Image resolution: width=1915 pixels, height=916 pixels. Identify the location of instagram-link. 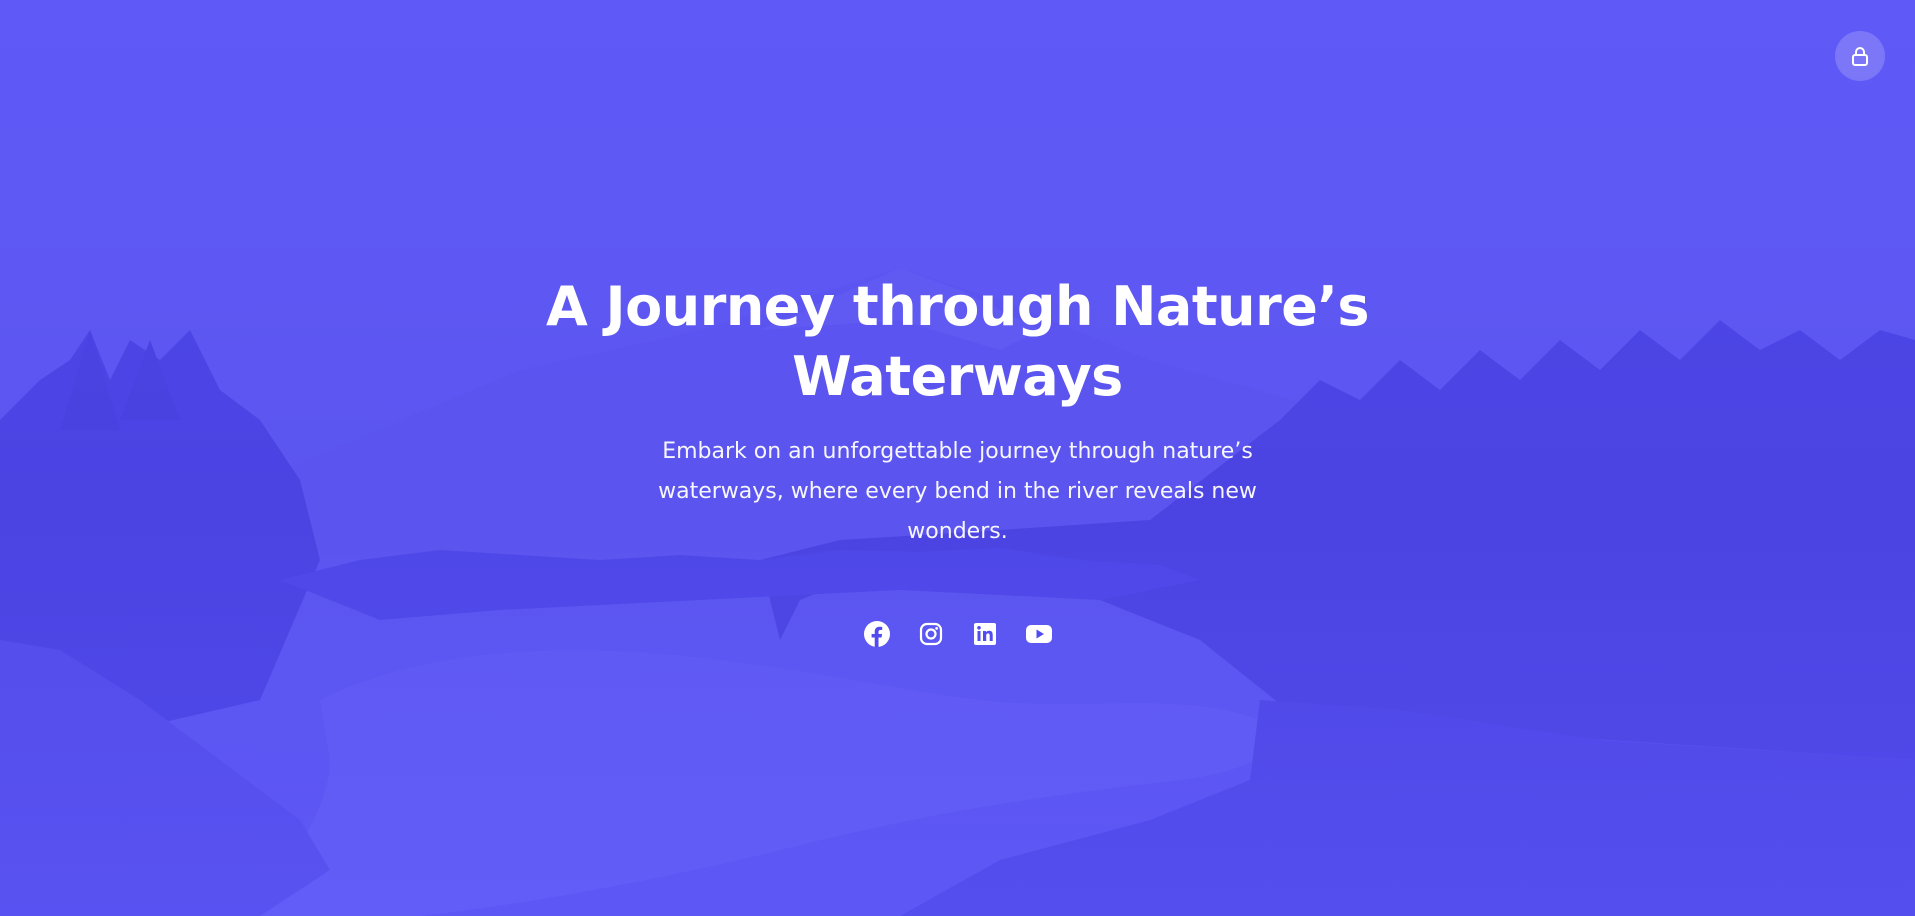
(931, 634).